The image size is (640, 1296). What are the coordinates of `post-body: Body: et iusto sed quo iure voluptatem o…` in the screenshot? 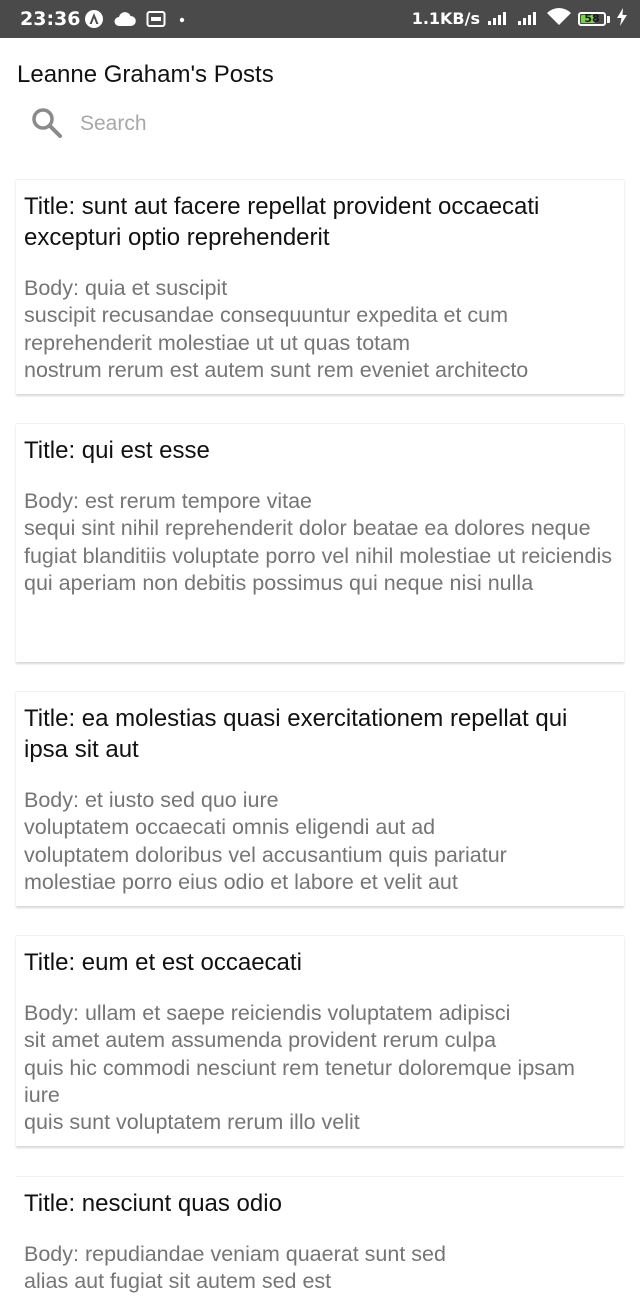 It's located at (265, 841).